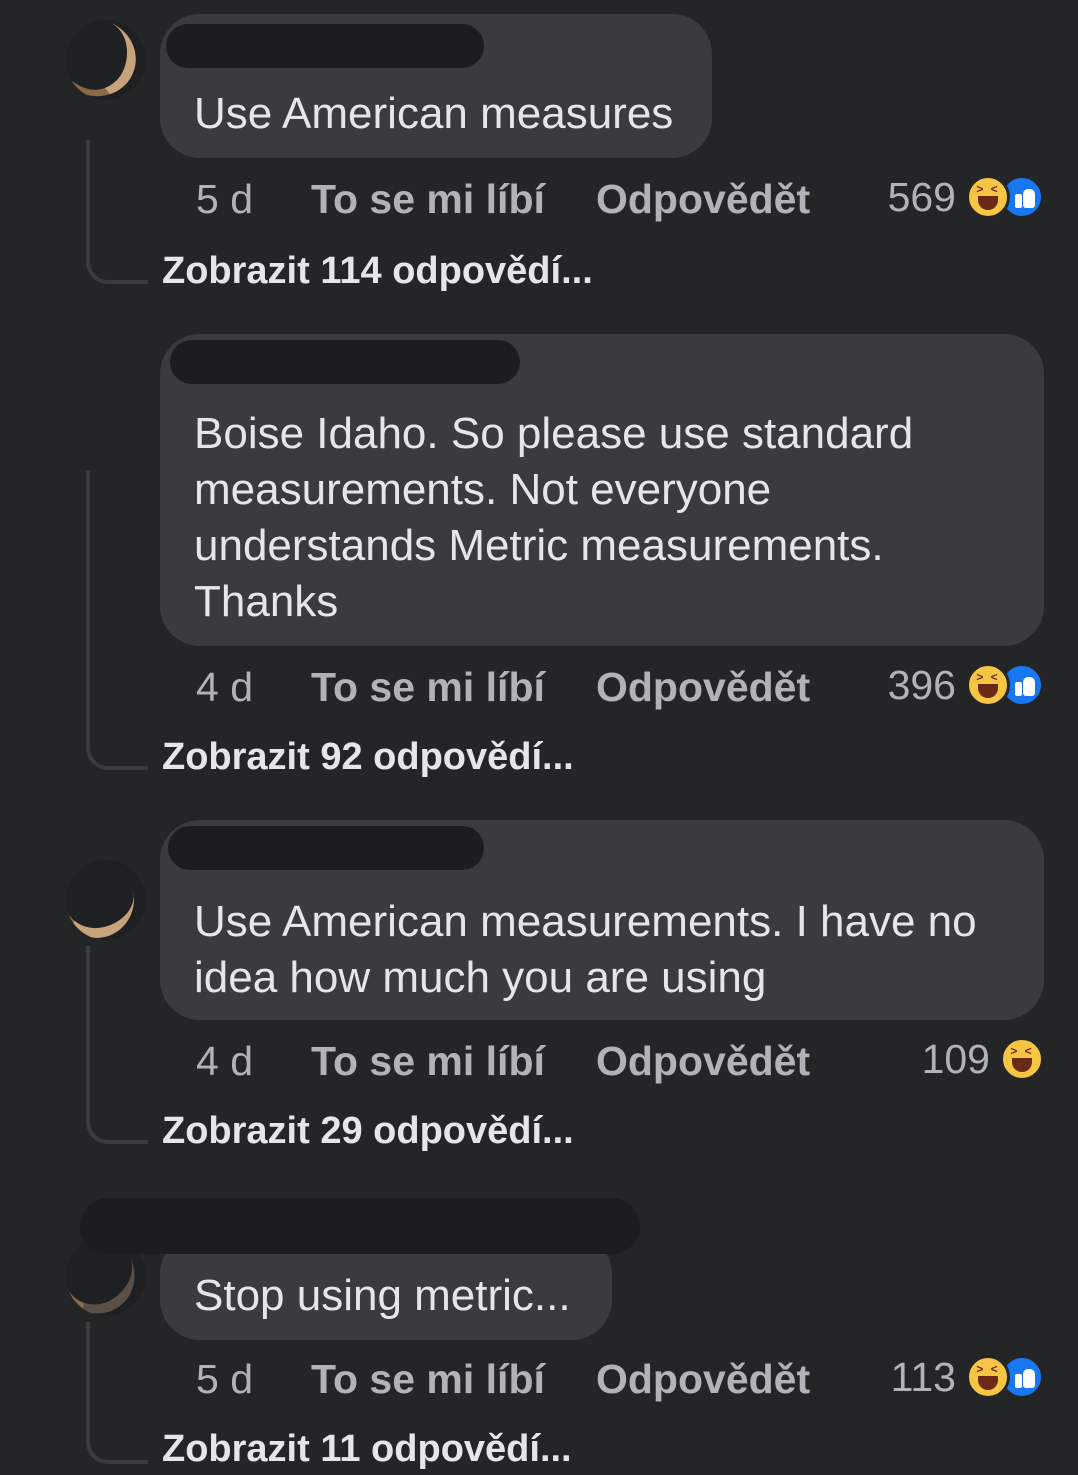 This screenshot has height=1475, width=1078. Describe the element at coordinates (921, 196) in the screenshot. I see `reaction-count: 569` at that location.